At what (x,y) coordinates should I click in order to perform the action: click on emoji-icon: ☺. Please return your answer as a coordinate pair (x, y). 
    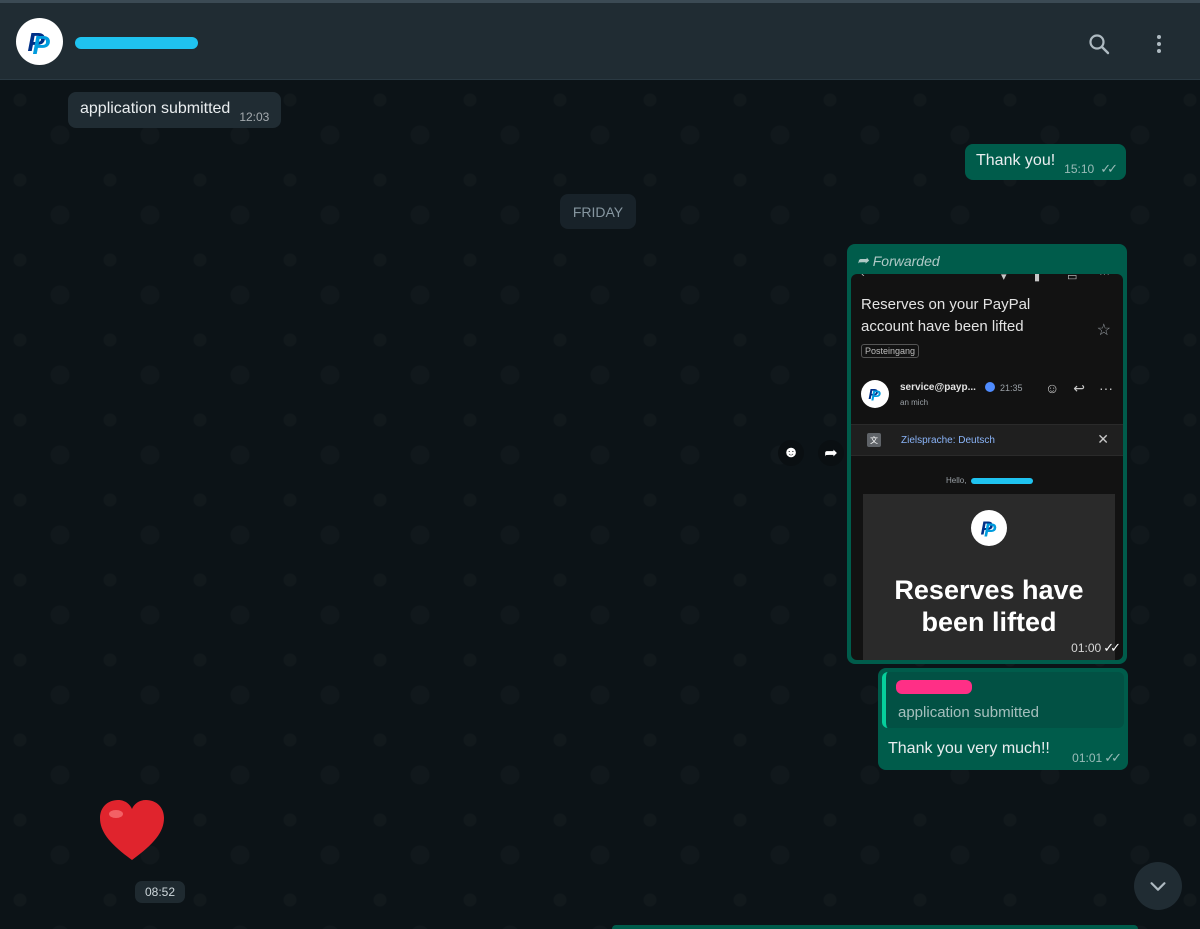
    Looking at the image, I should click on (1052, 388).